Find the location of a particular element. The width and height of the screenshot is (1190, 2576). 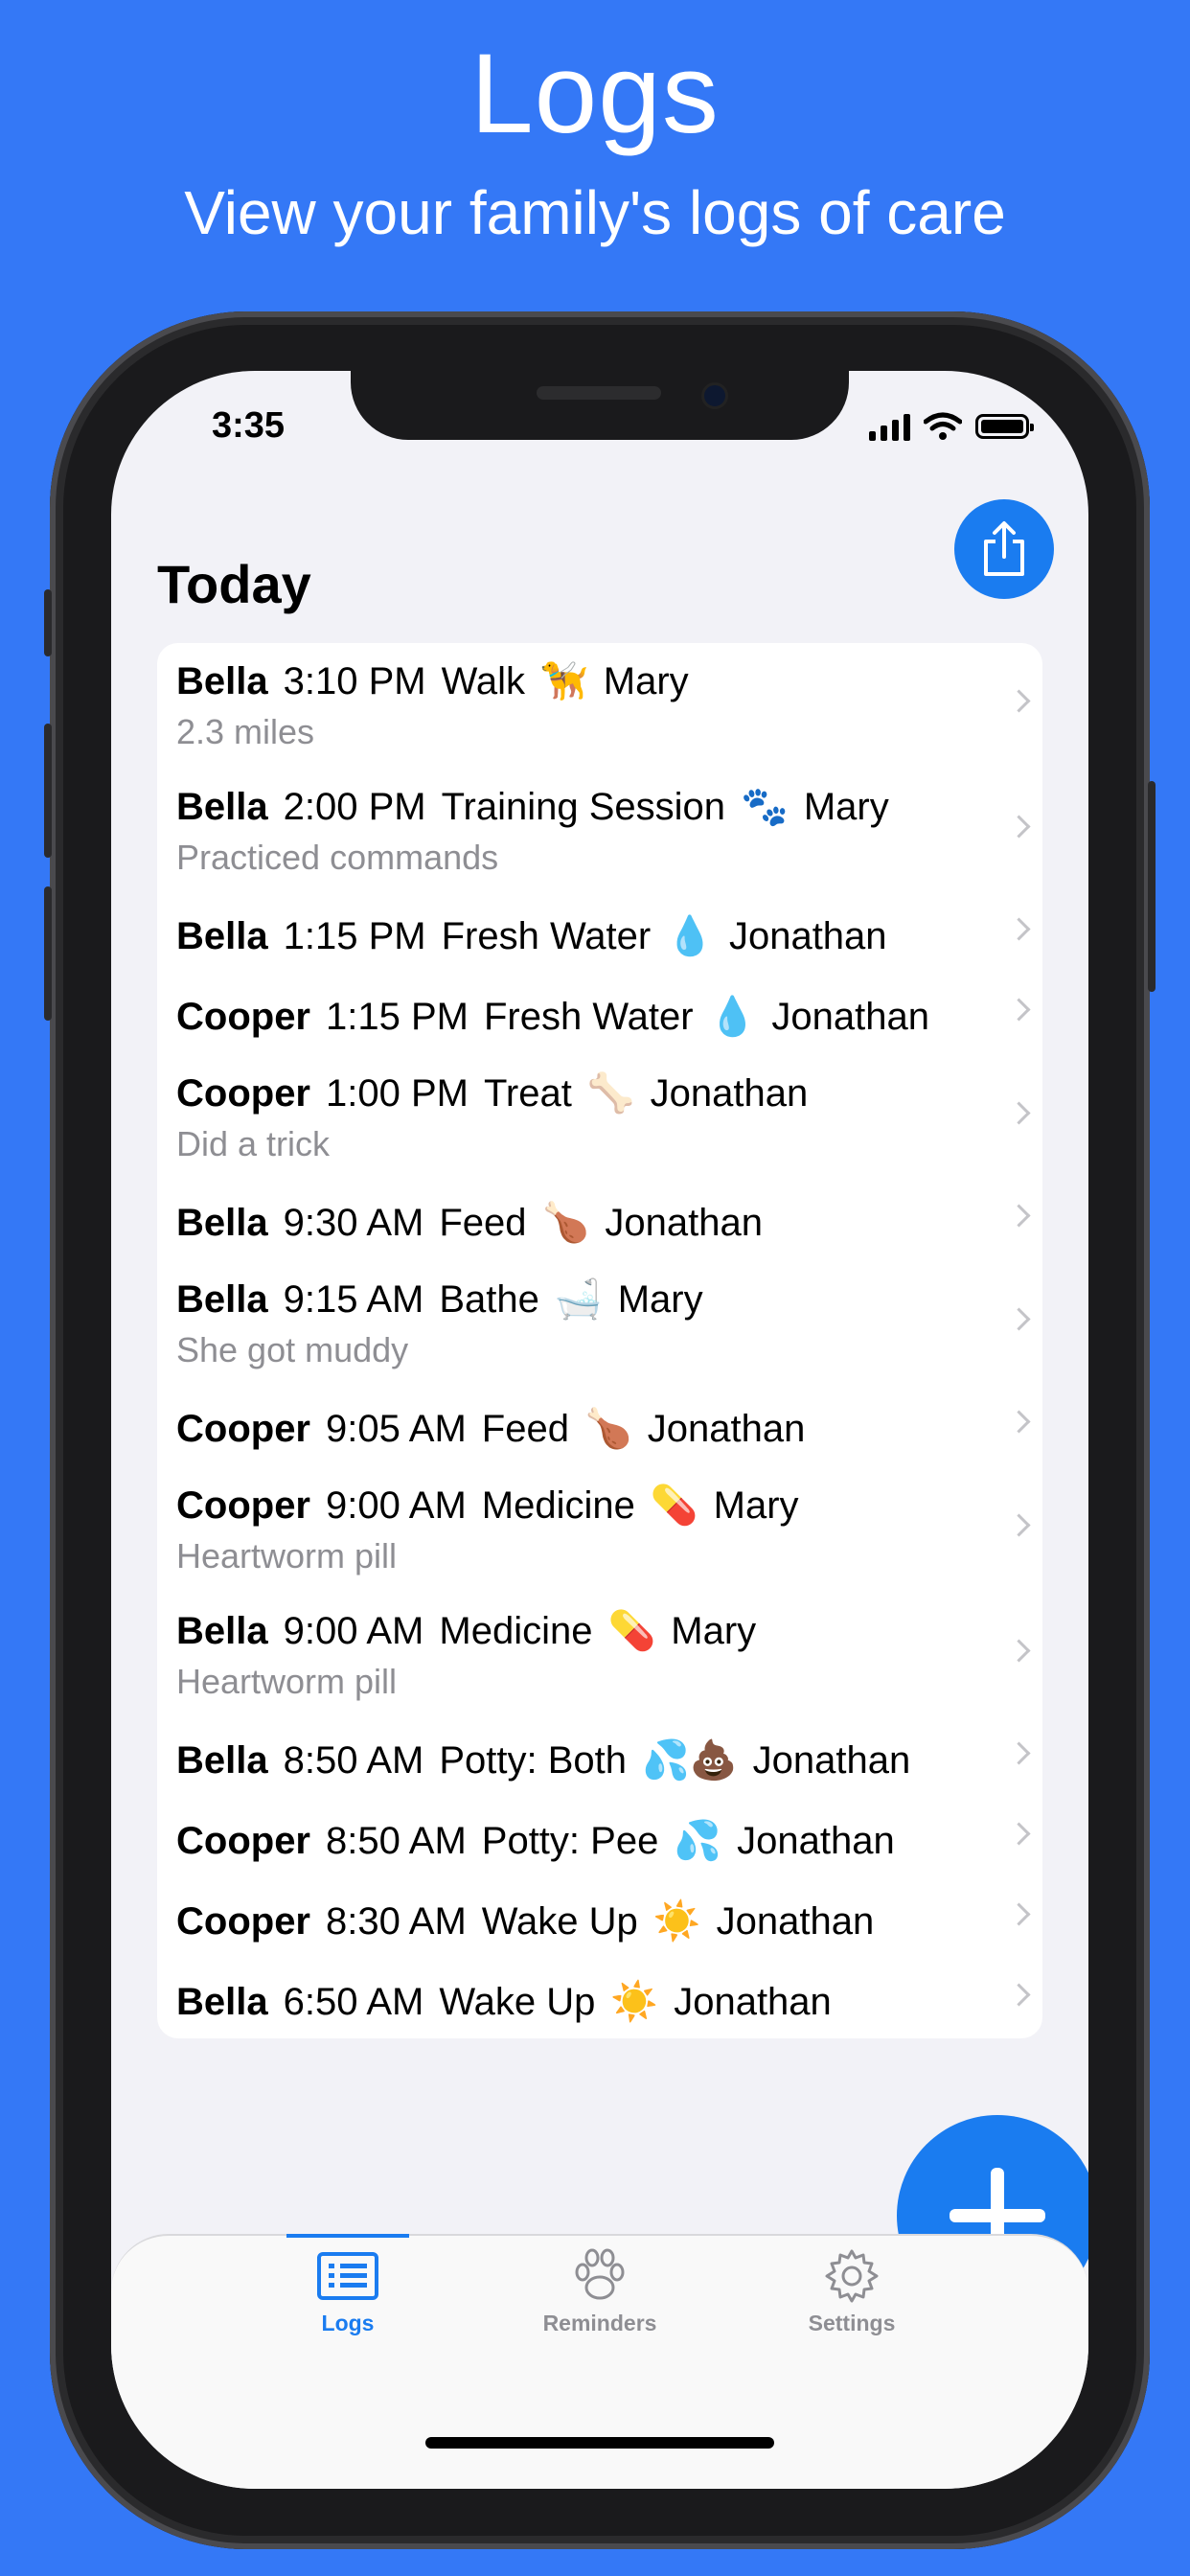

log-activity: Potty: Pee is located at coordinates (570, 1841).